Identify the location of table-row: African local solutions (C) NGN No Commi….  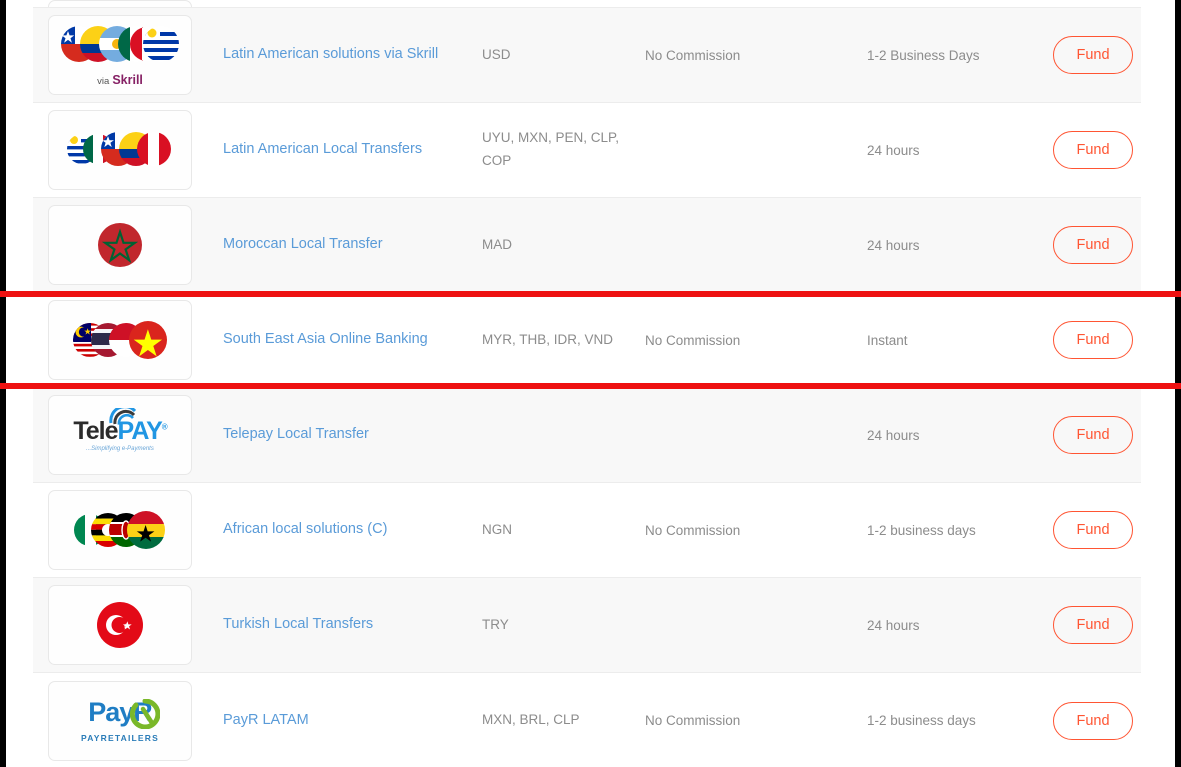
(587, 530).